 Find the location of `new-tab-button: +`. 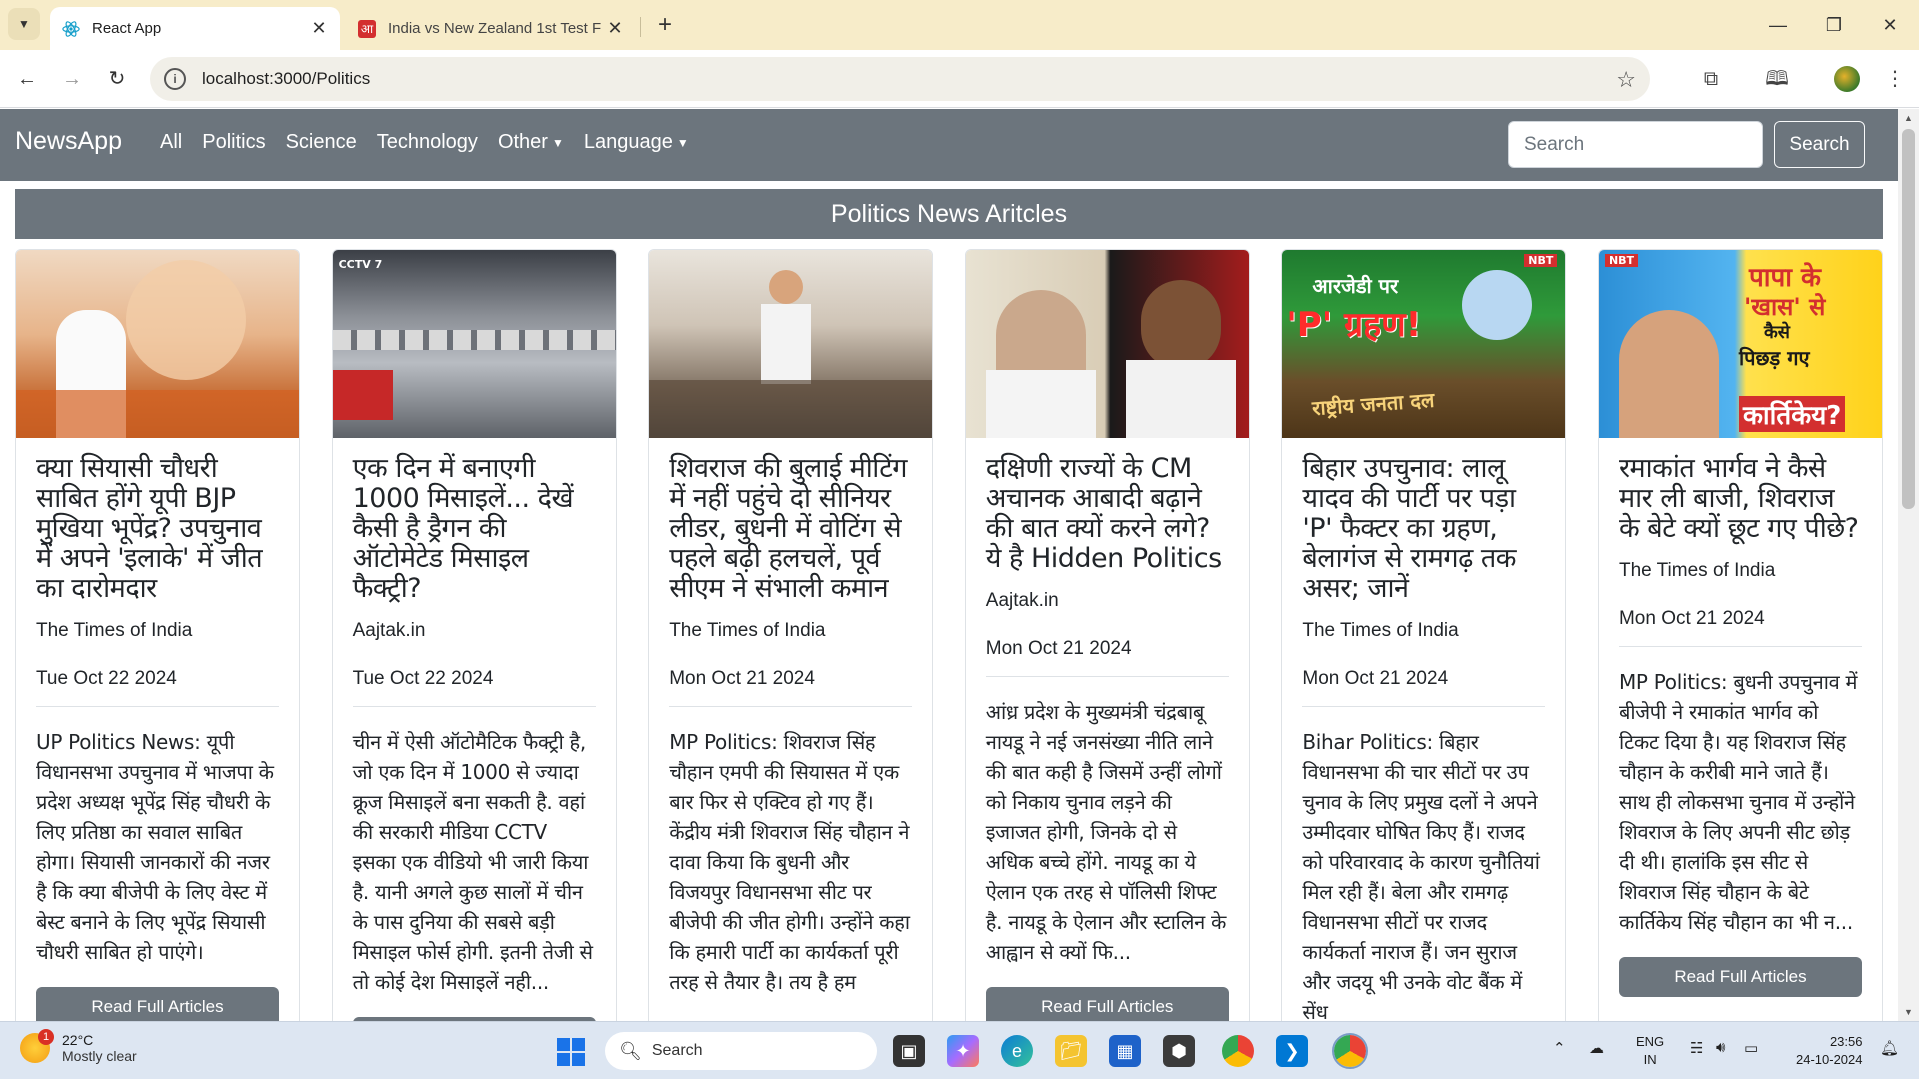

new-tab-button: + is located at coordinates (665, 25).